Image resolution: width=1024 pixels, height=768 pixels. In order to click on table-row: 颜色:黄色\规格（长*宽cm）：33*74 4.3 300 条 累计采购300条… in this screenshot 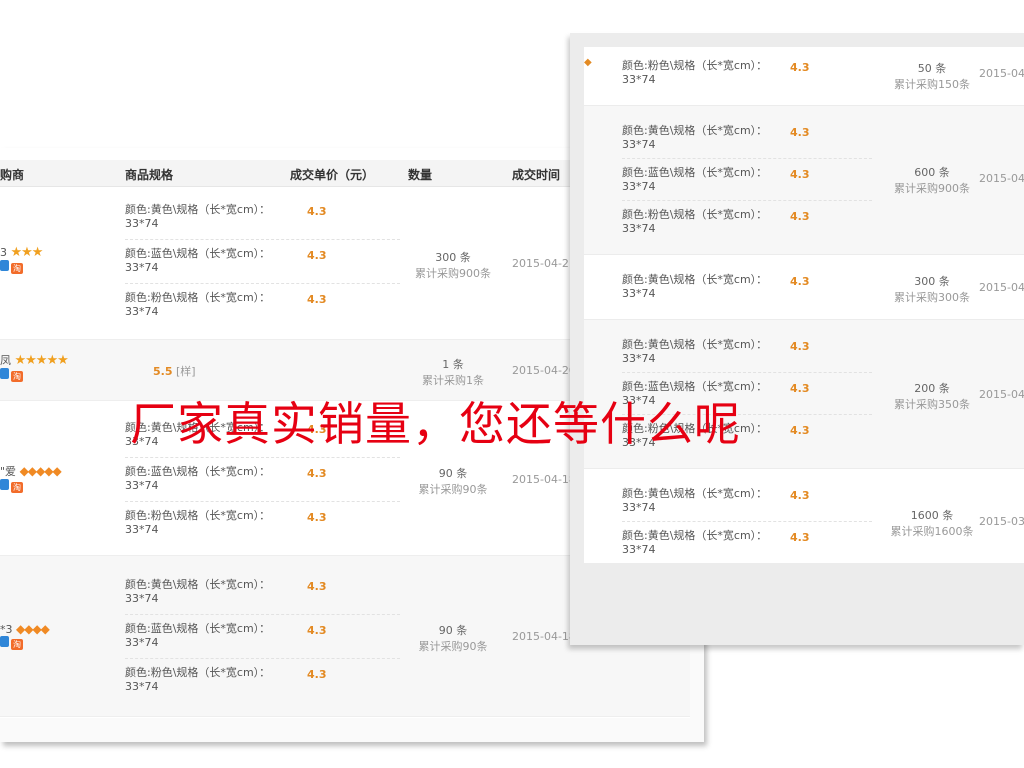, I will do `click(804, 287)`.